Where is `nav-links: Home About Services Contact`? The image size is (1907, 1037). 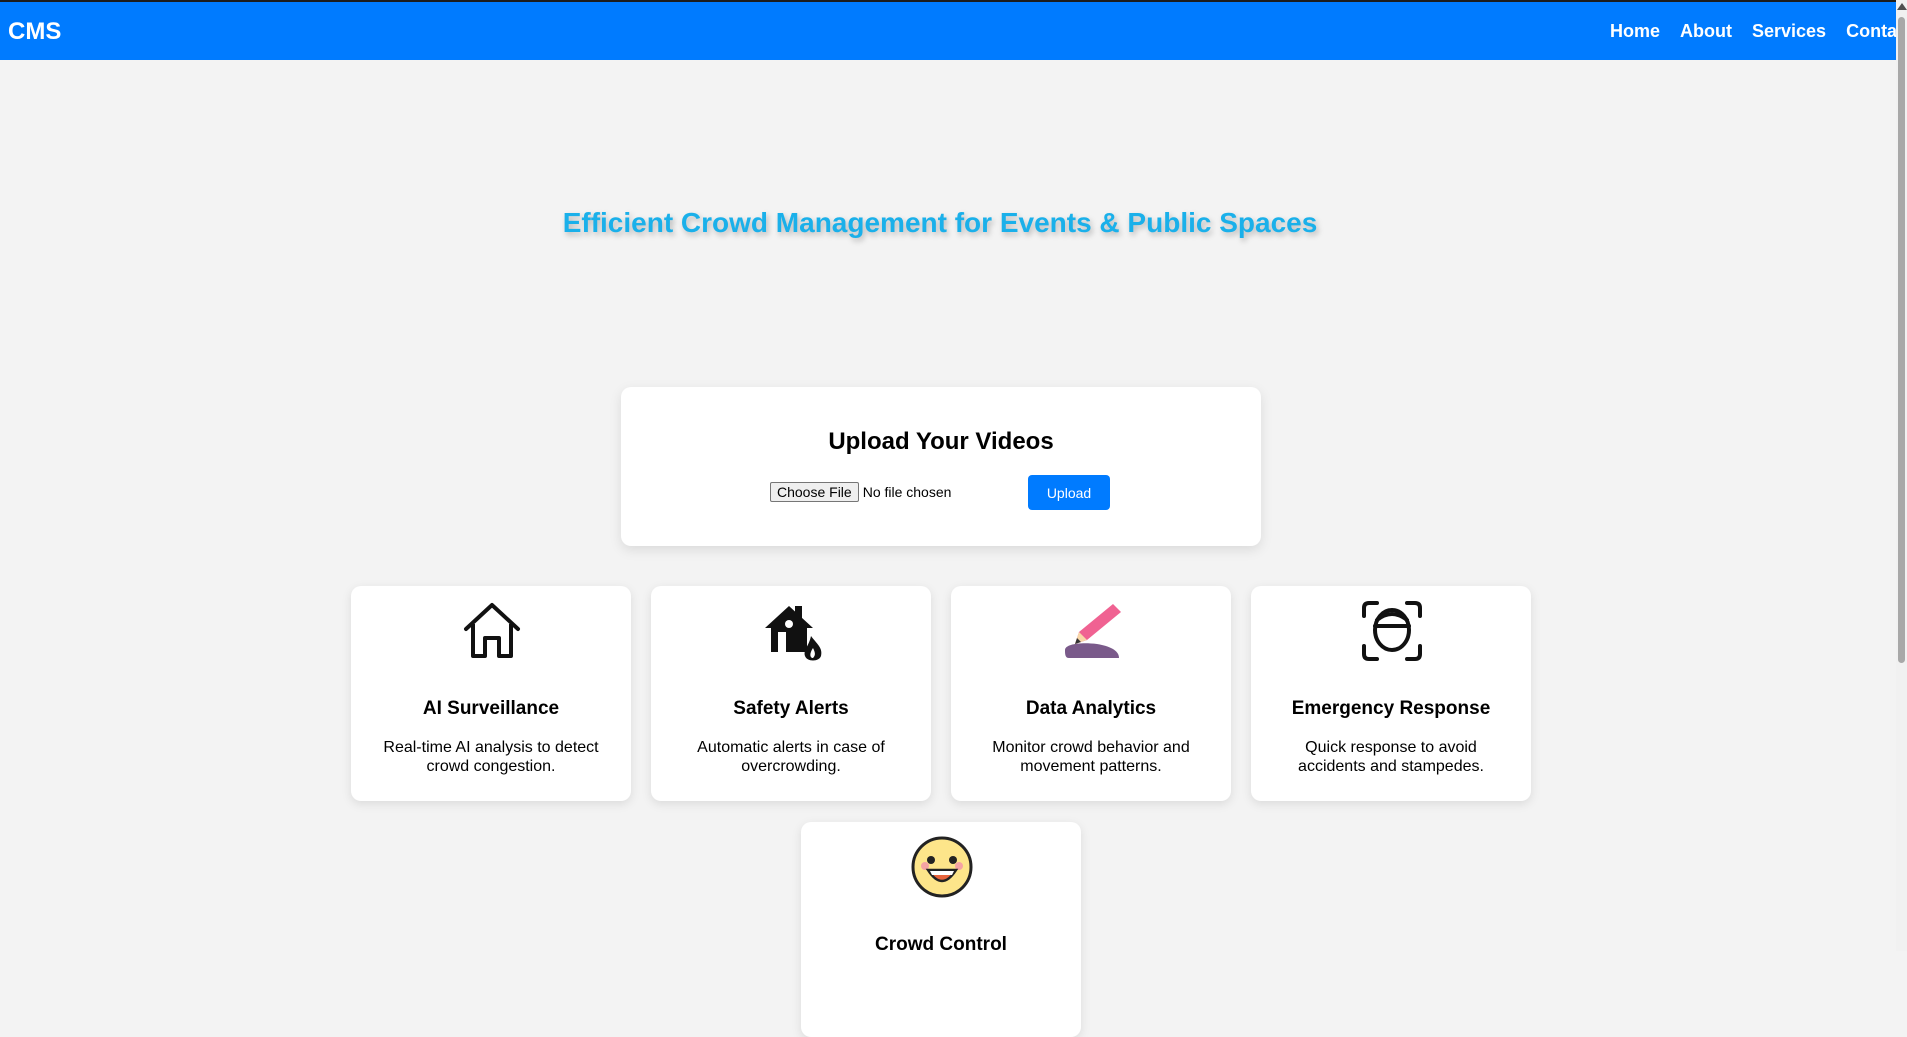
nav-links: Home About Services Contact is located at coordinates (1753, 31).